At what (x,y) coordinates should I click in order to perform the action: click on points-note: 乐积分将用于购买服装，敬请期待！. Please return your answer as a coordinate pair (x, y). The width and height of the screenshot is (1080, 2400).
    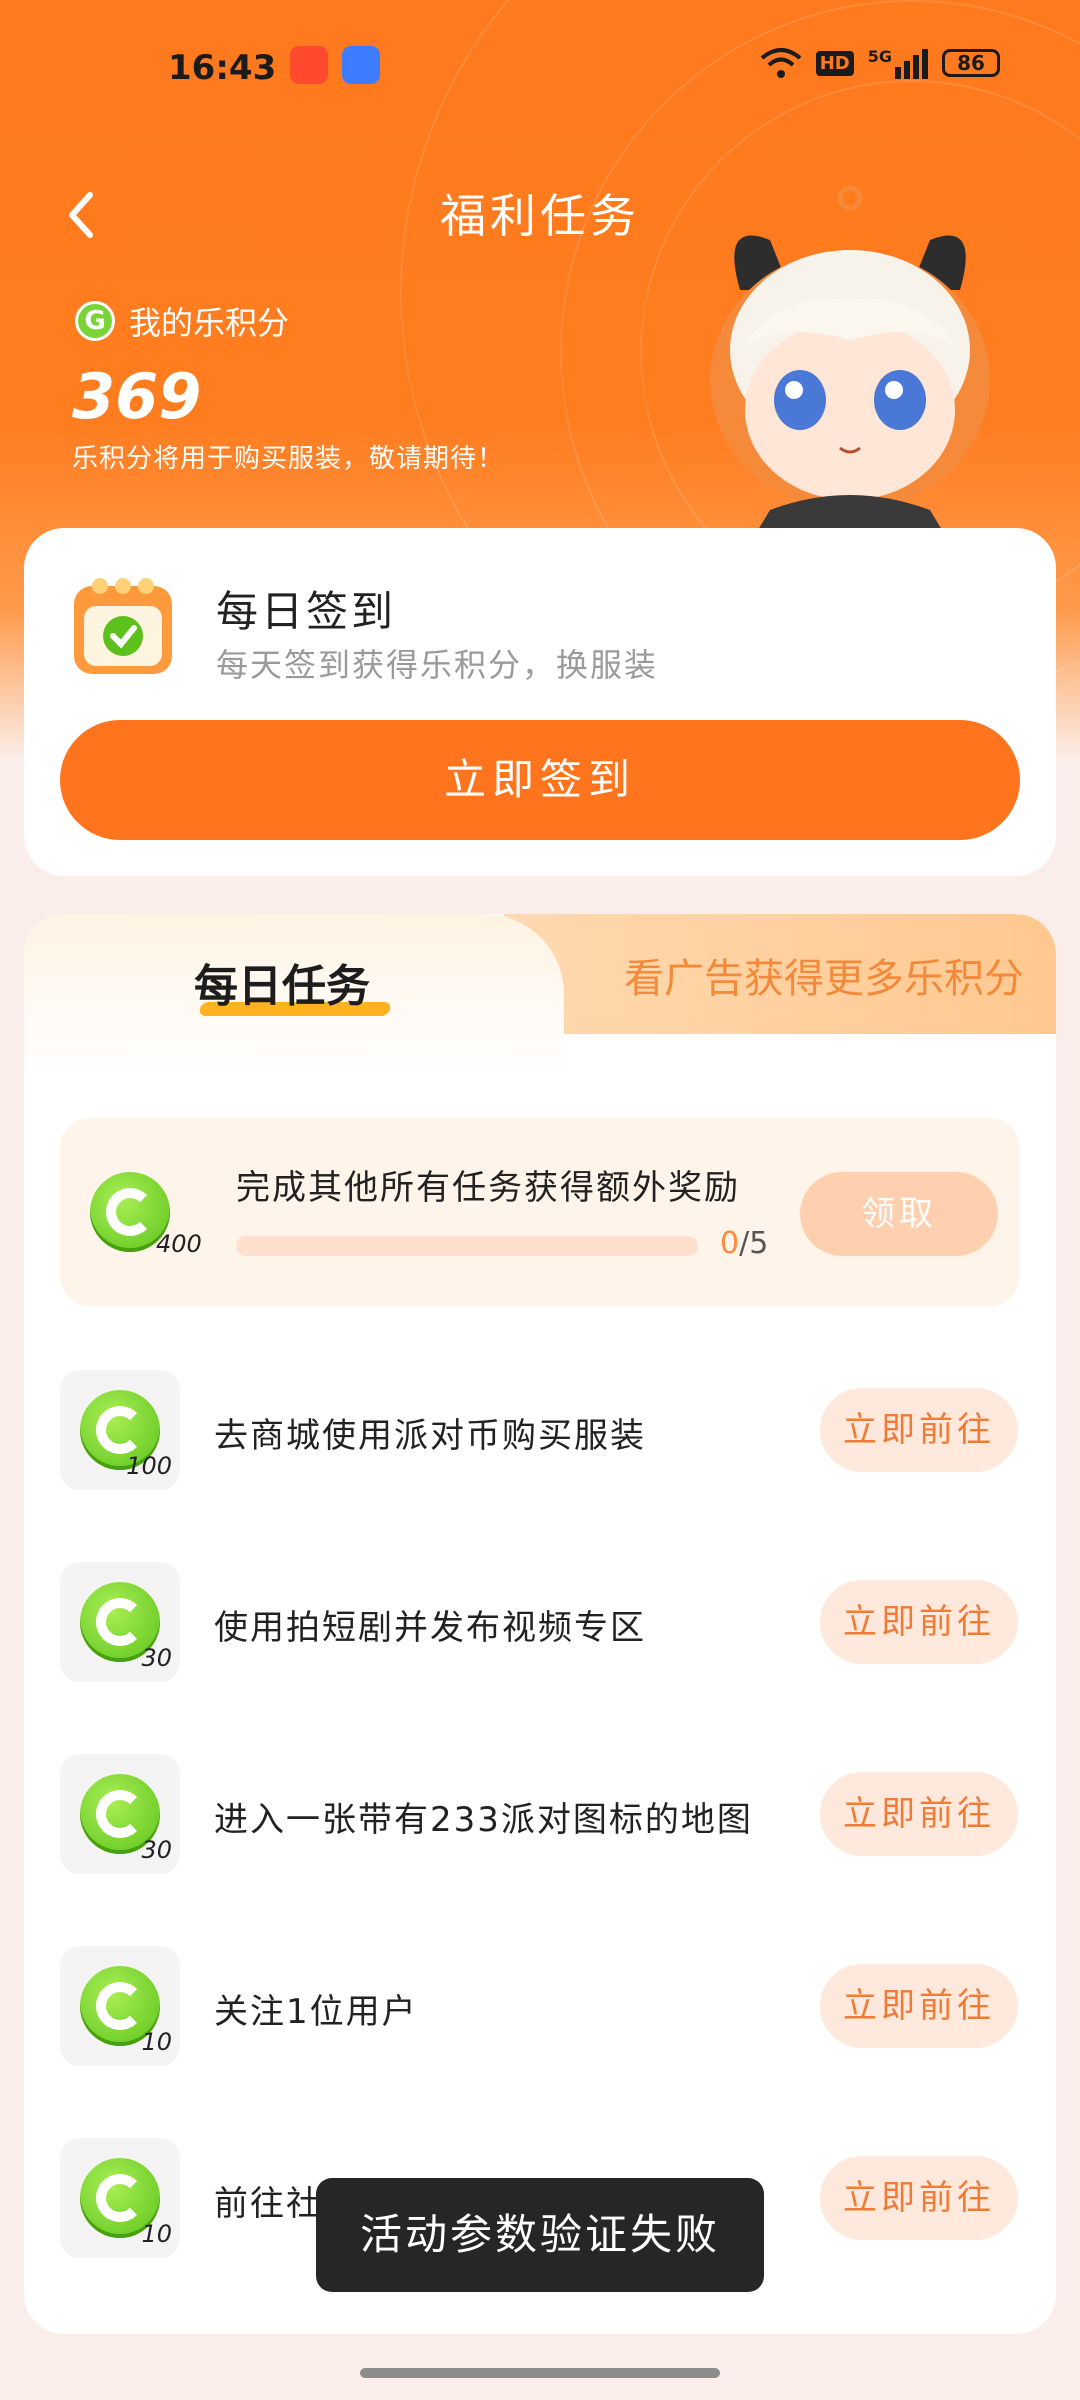
    Looking at the image, I should click on (288, 459).